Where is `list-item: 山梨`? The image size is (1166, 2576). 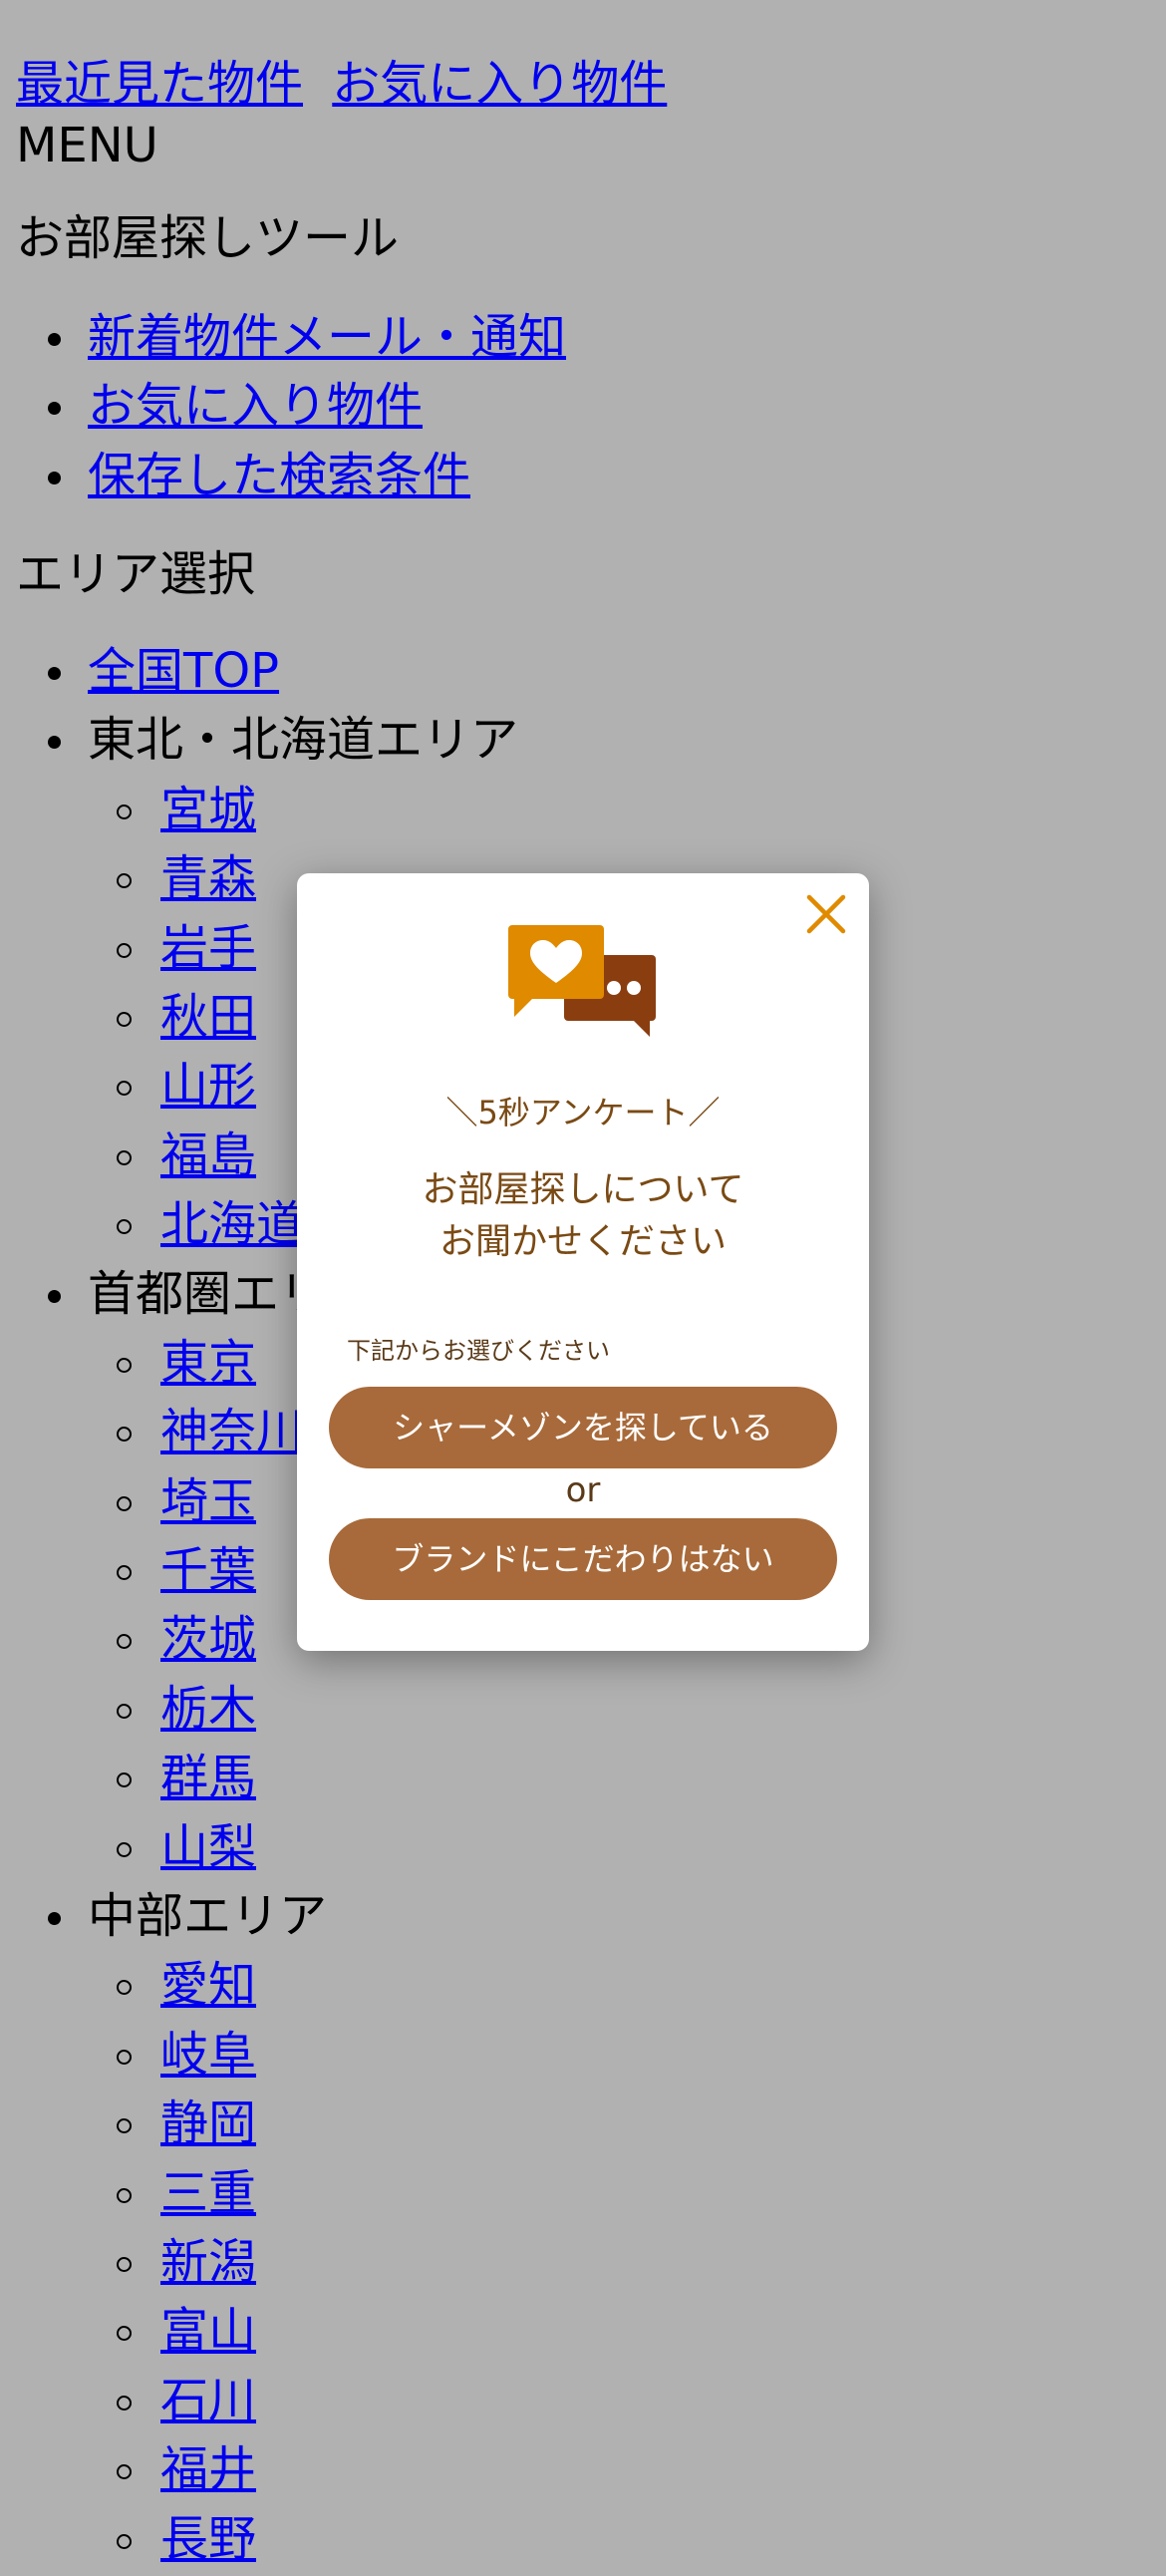 list-item: 山梨 is located at coordinates (259, 1849).